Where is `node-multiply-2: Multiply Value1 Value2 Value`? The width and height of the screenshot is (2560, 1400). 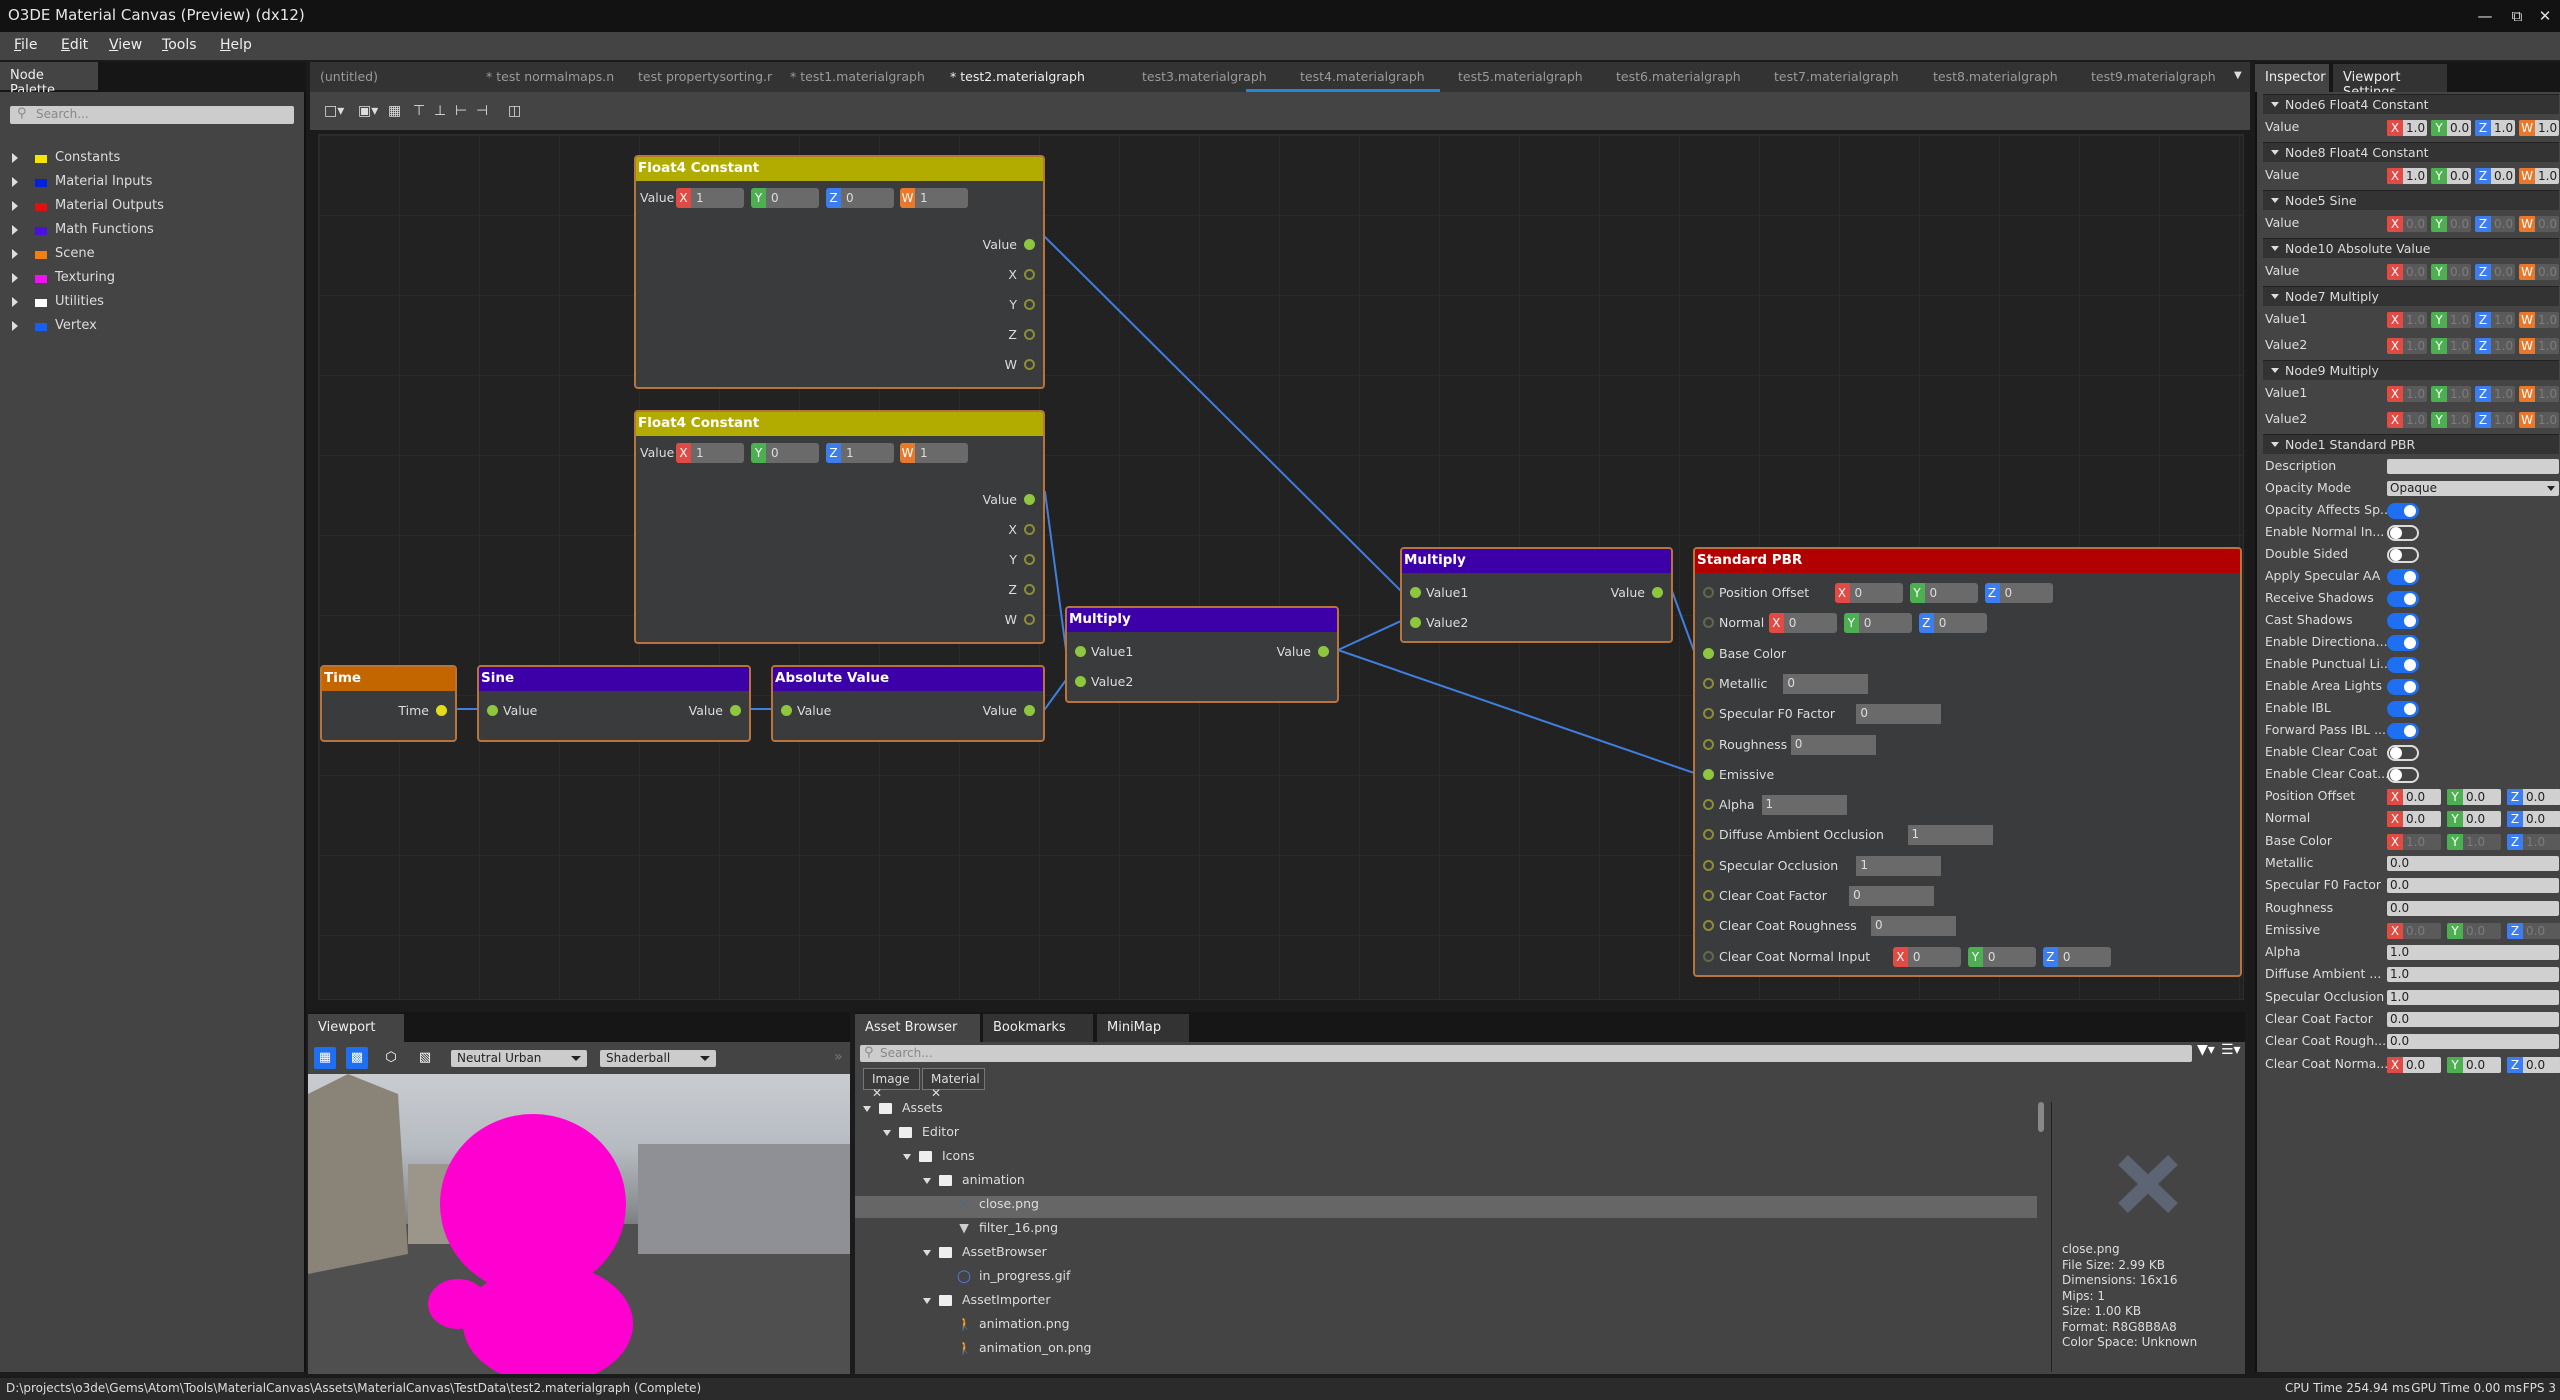
node-multiply-2: Multiply Value1 Value2 Value is located at coordinates (1536, 595).